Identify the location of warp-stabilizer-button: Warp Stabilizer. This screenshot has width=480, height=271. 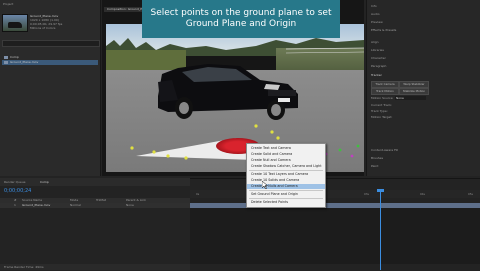
(414, 84).